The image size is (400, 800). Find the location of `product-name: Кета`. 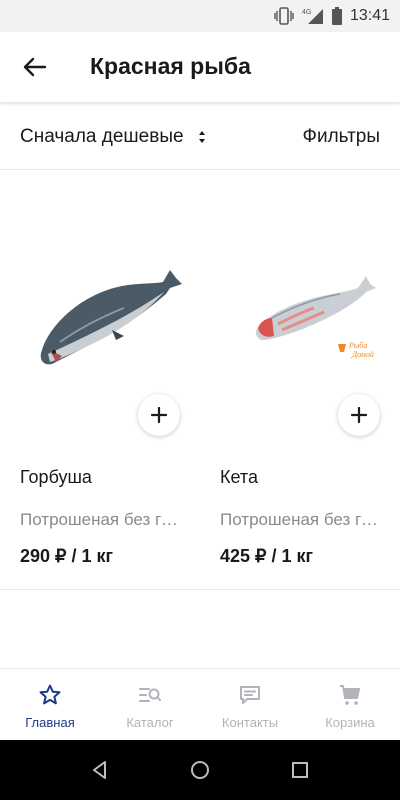

product-name: Кета is located at coordinates (239, 477).